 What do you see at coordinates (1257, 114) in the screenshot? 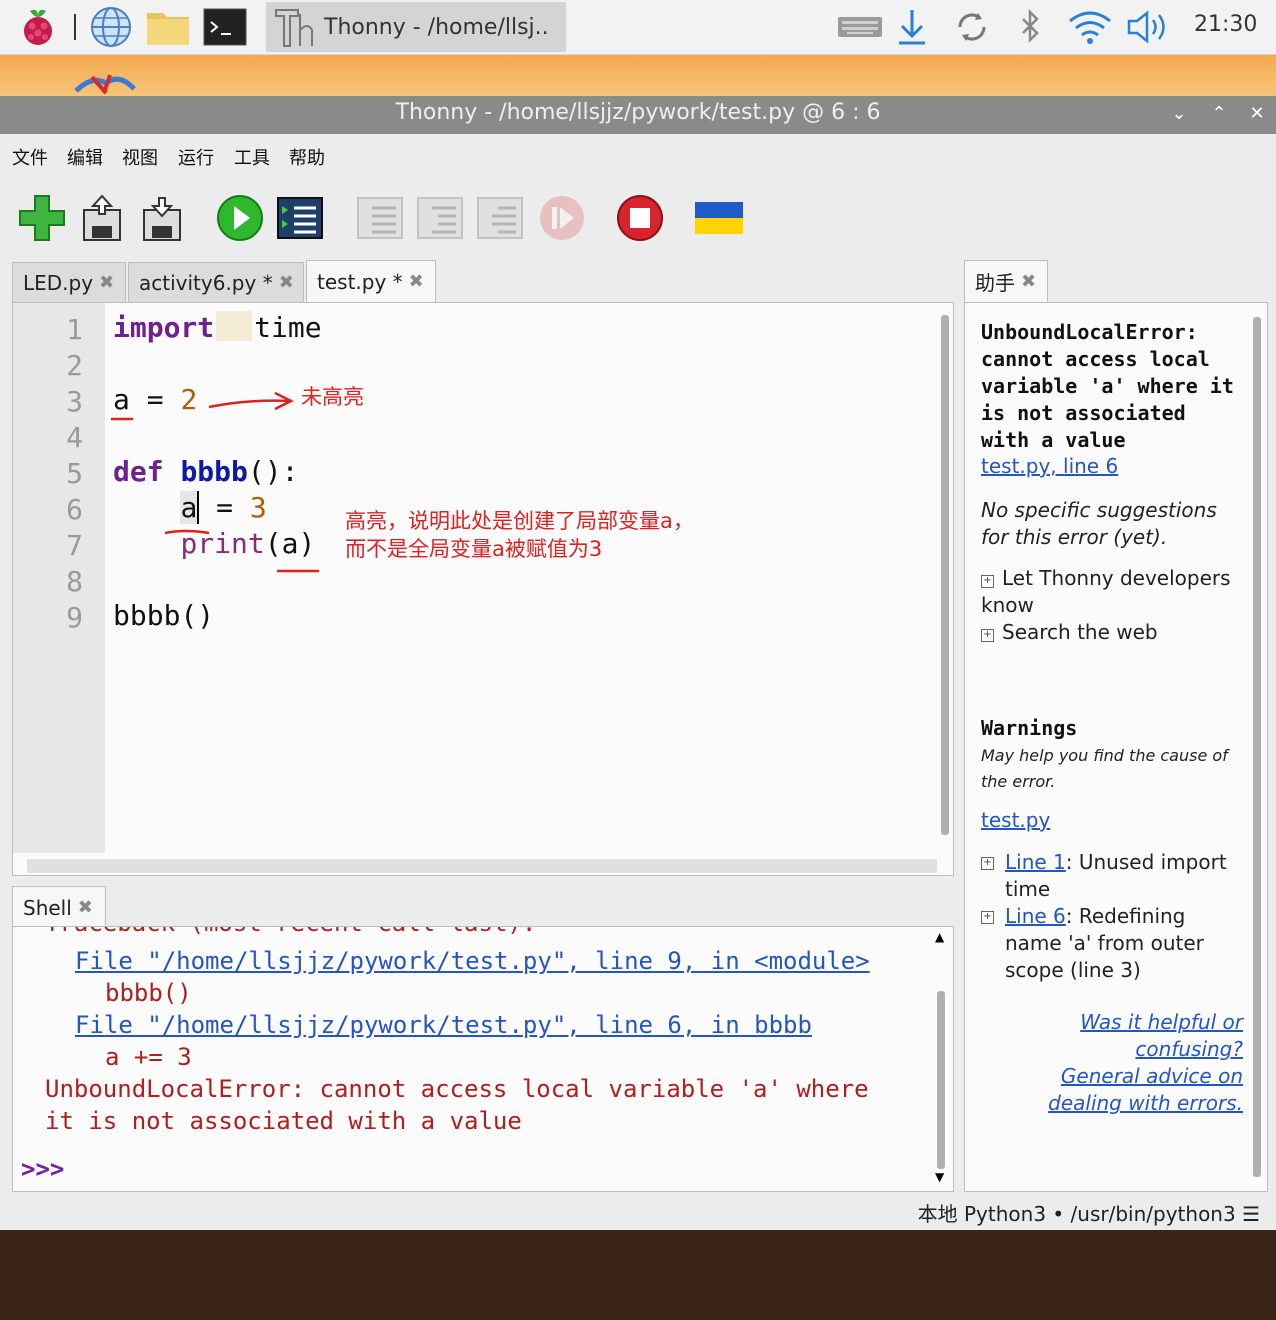
I see `close-window-icon: ✕` at bounding box center [1257, 114].